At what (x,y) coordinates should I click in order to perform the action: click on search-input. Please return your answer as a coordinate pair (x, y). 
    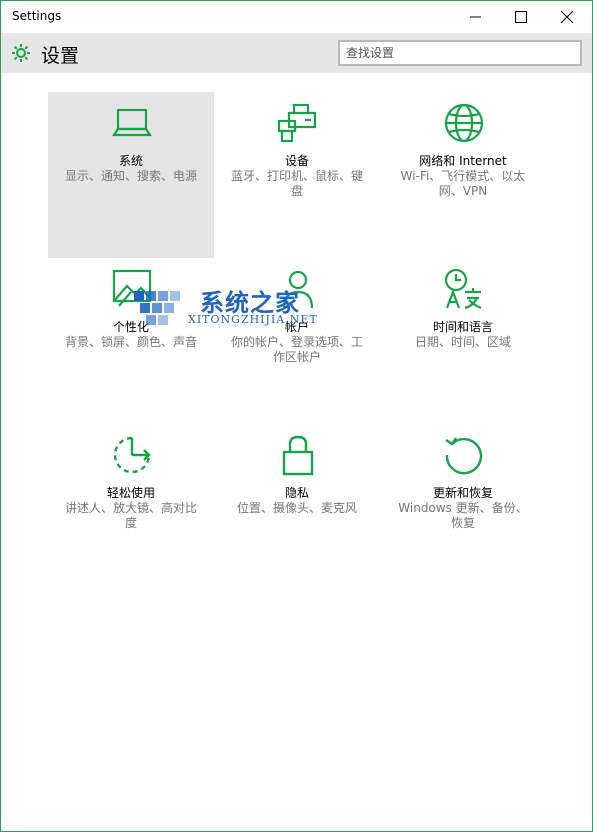
    Looking at the image, I should click on (458, 53).